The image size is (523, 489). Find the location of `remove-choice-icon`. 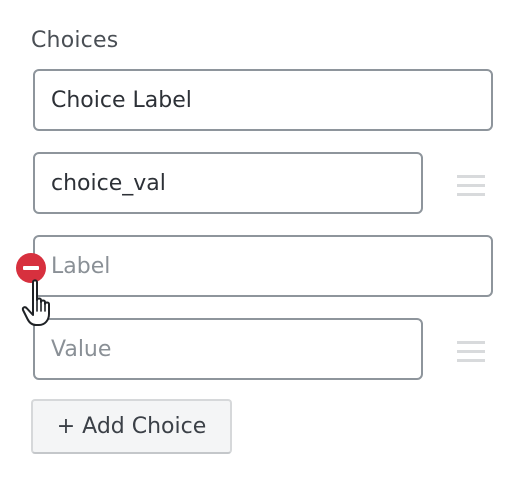

remove-choice-icon is located at coordinates (31, 268).